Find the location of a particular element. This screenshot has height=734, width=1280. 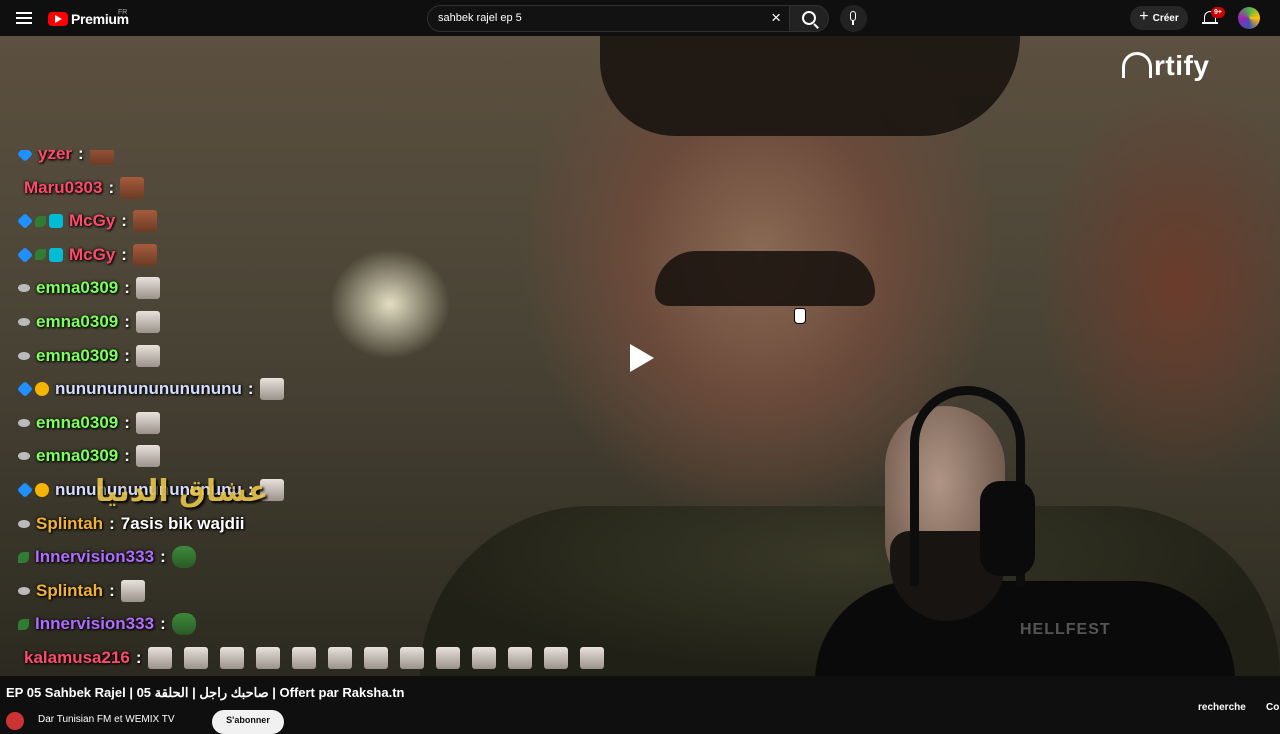

chat-message: Maru0303: is located at coordinates (81, 188).